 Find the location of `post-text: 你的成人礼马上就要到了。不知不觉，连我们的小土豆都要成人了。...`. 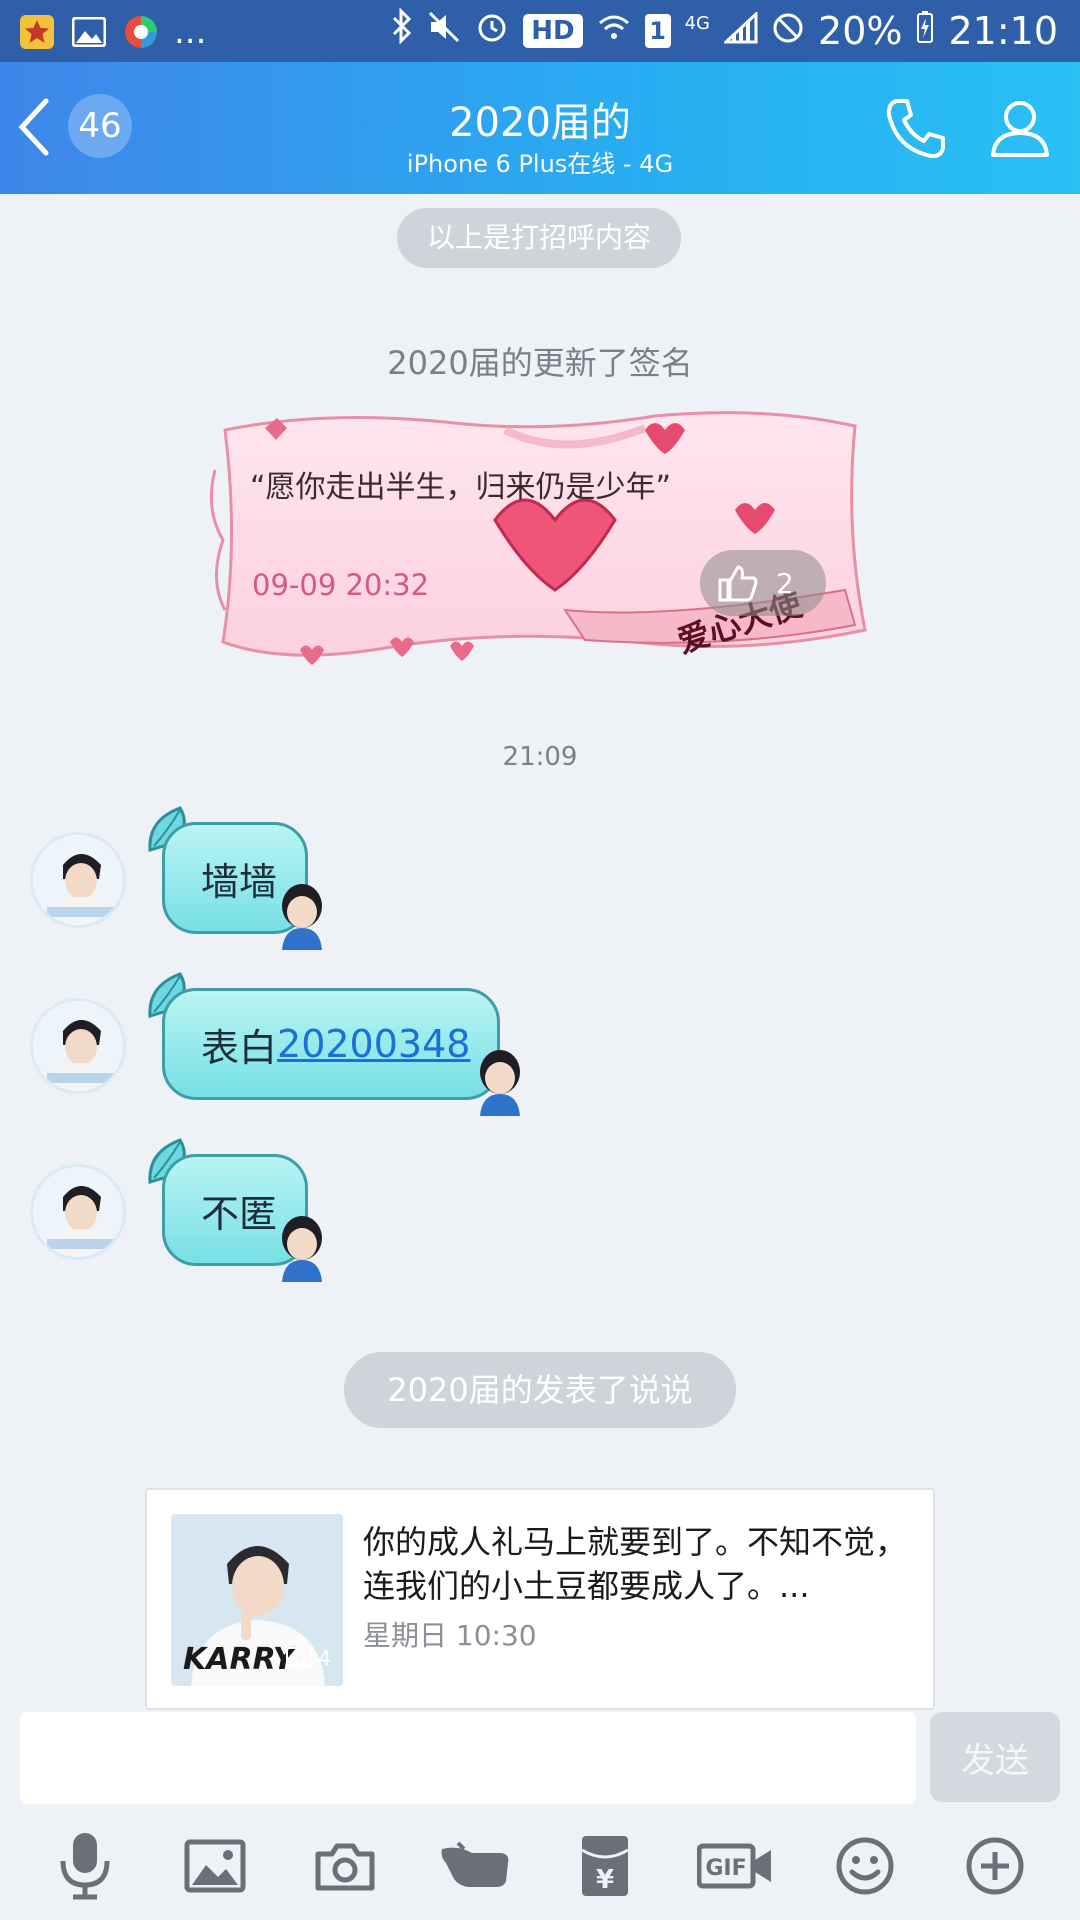

post-text: 你的成人礼马上就要到了。不知不觉，连我们的小土豆都要成人了。... is located at coordinates (635, 1564).